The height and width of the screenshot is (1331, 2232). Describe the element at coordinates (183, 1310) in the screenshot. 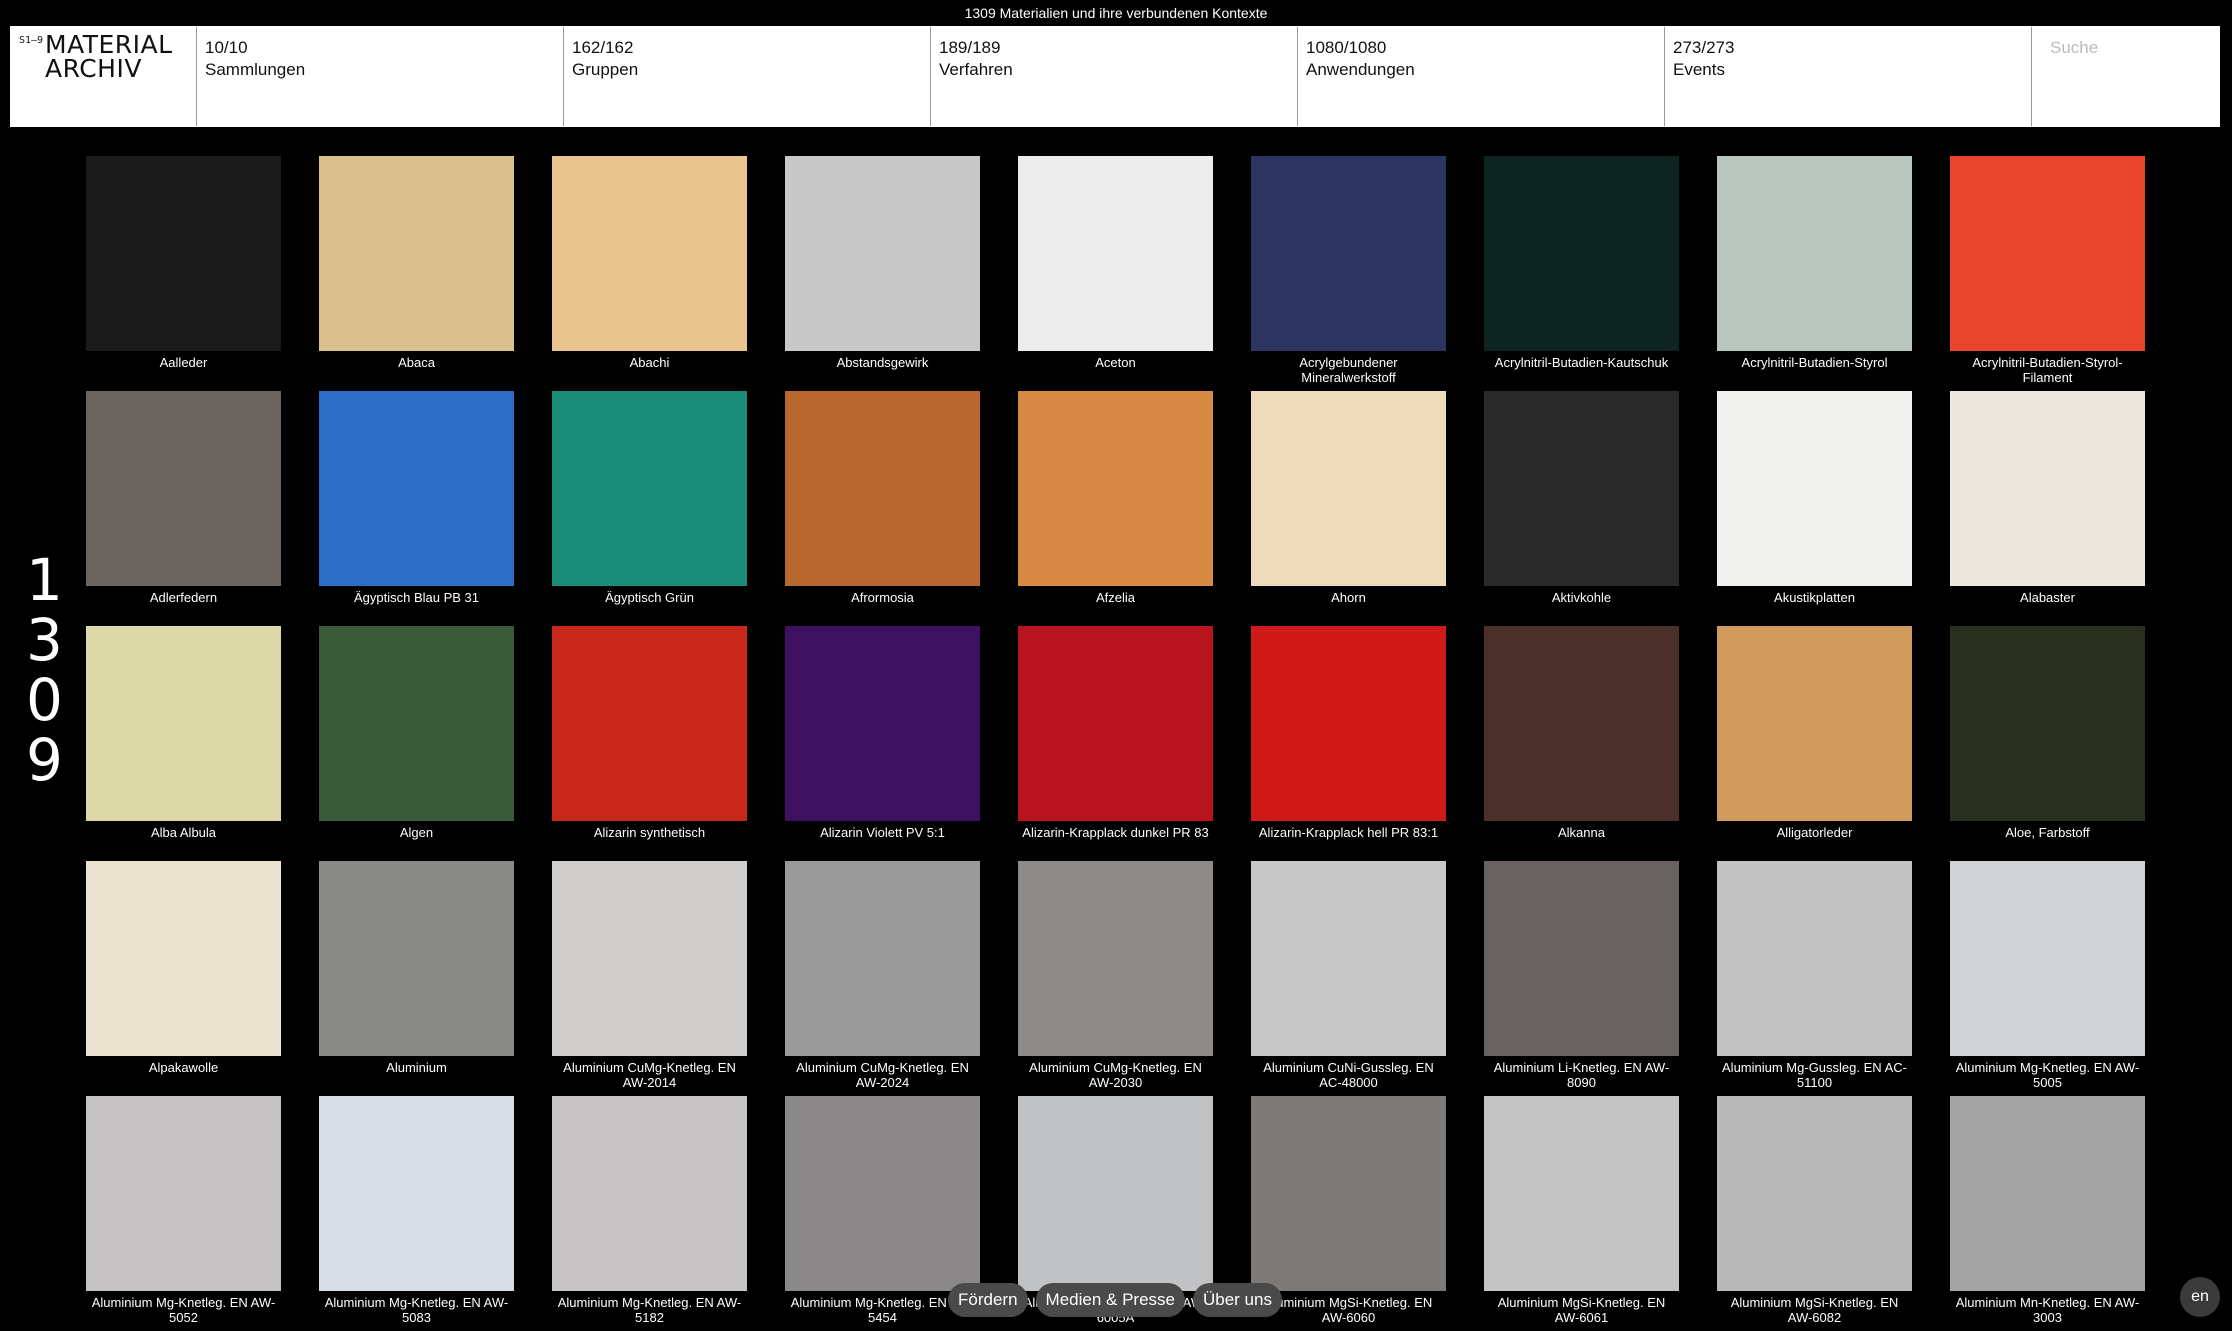

I see `material-label: Aluminium Mg-Knetleg. EN AW-5052` at that location.